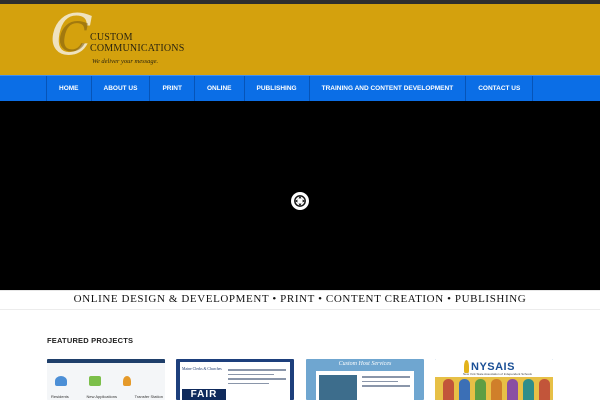 Image resolution: width=600 pixels, height=400 pixels. I want to click on thumb3-text-lines, so click(386, 383).